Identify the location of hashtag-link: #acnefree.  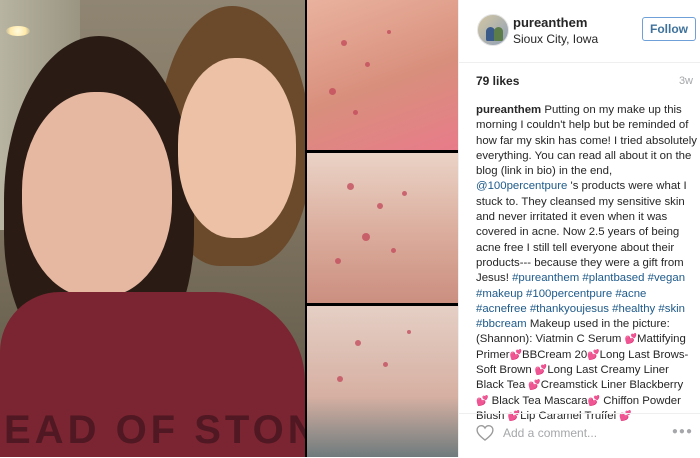
(501, 309).